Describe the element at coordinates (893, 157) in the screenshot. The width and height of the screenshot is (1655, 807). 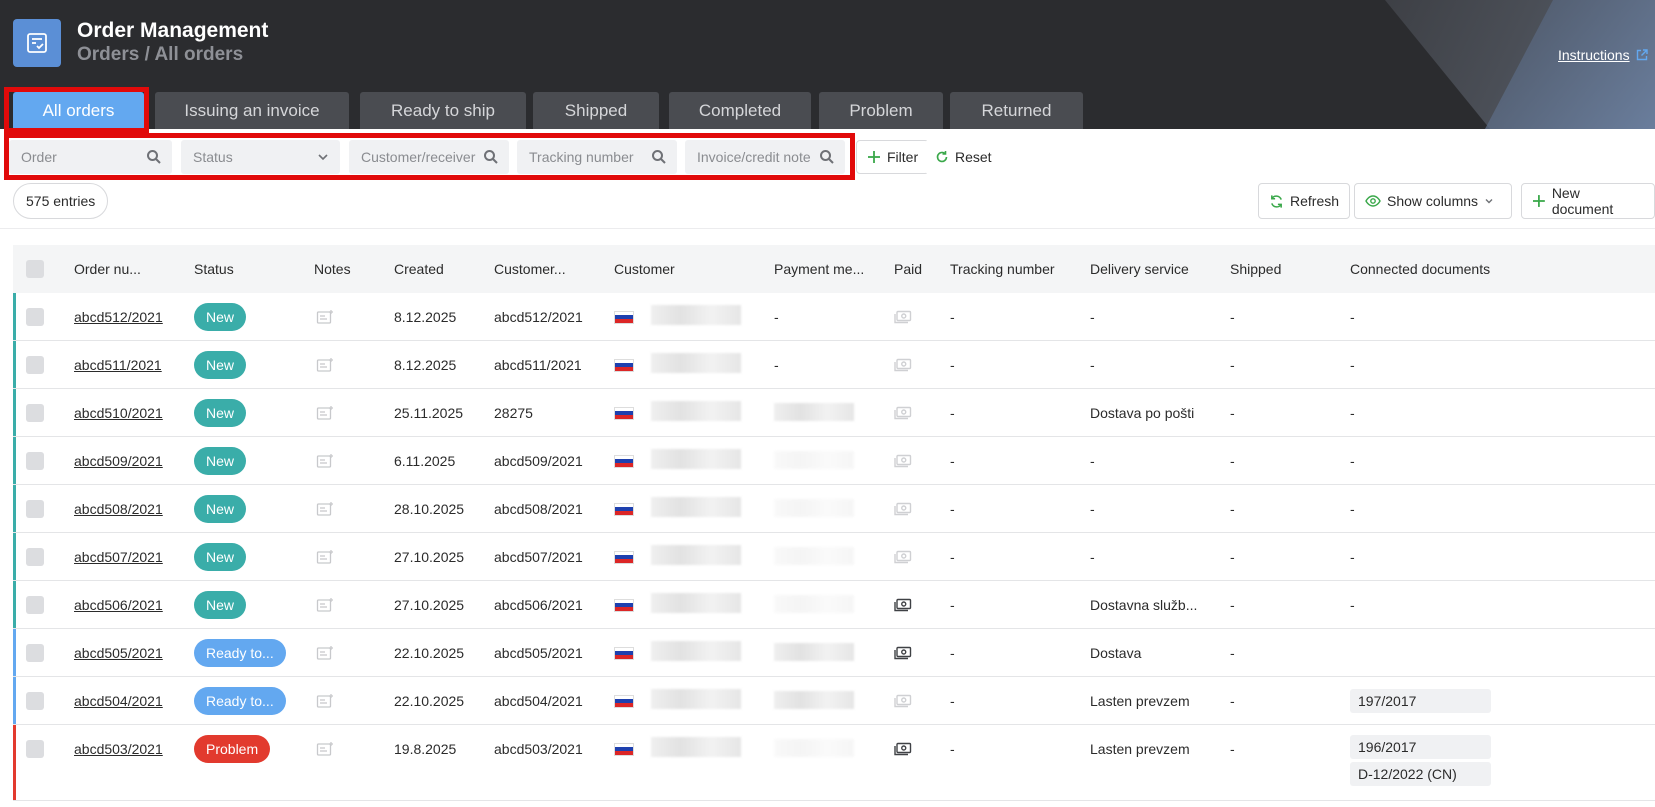
I see `filter-button: Filter` at that location.